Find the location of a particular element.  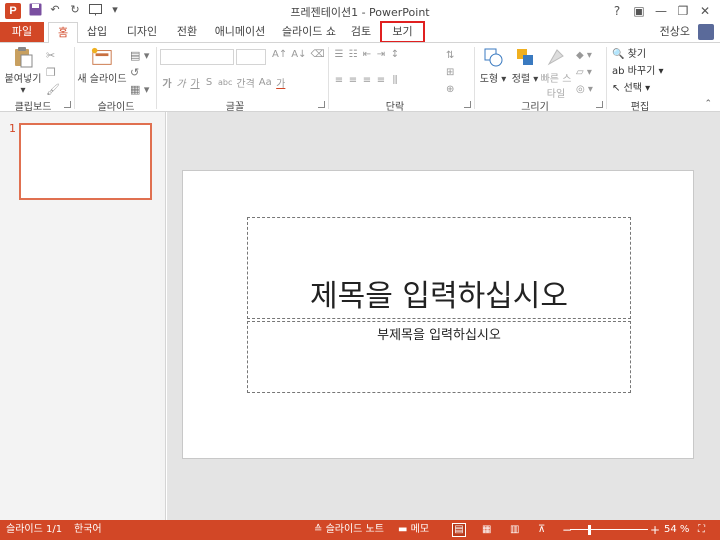

notes-button: ≙ 슬라이드 노트 is located at coordinates (349, 530).